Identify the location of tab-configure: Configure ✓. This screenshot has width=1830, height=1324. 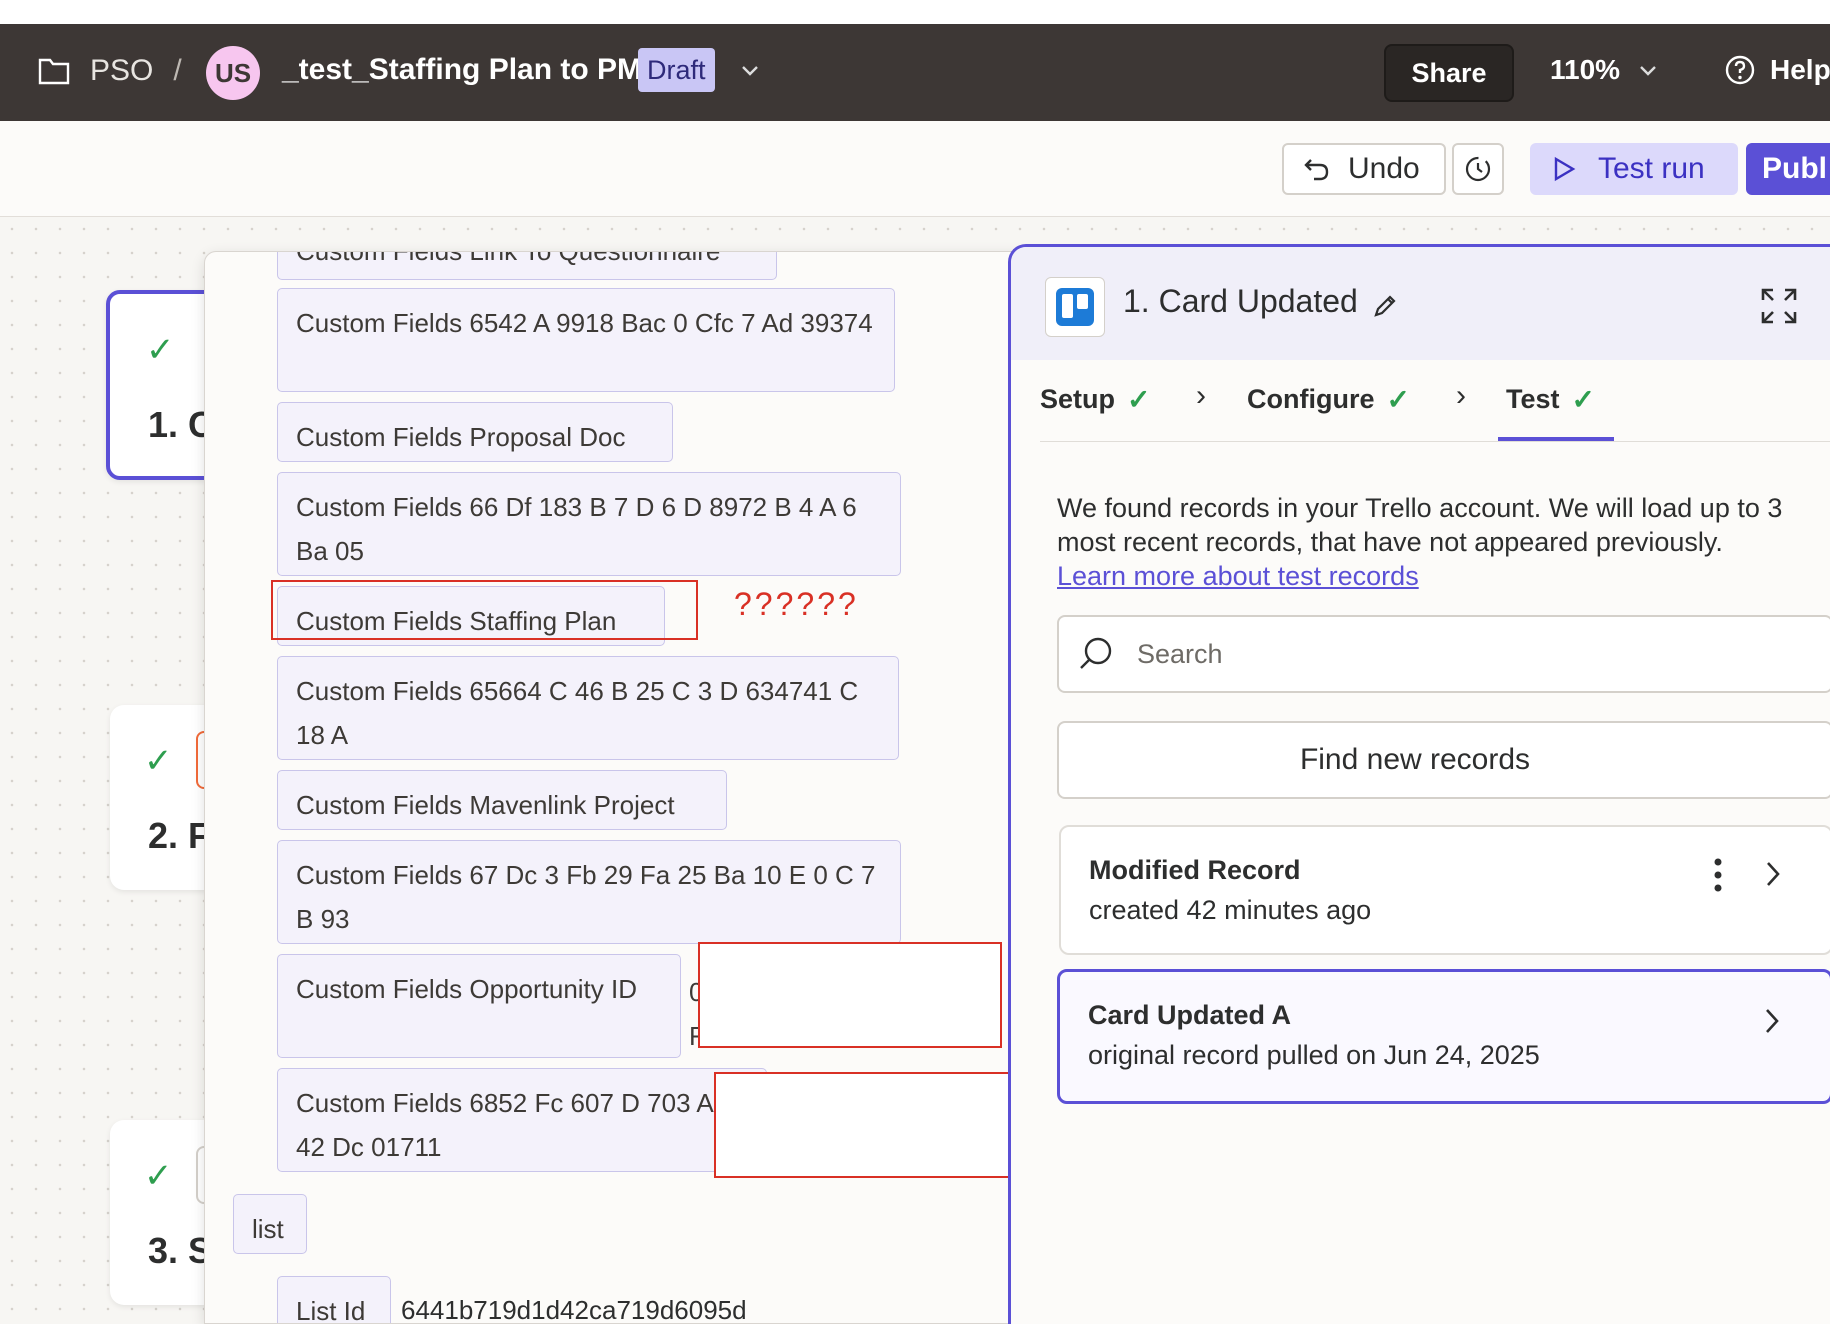
(1328, 399).